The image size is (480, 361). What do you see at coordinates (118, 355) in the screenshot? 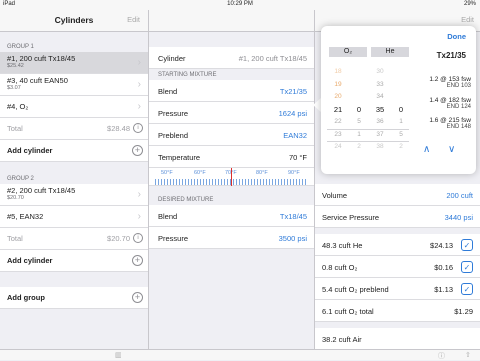
I see `trash-icon: ▥` at bounding box center [118, 355].